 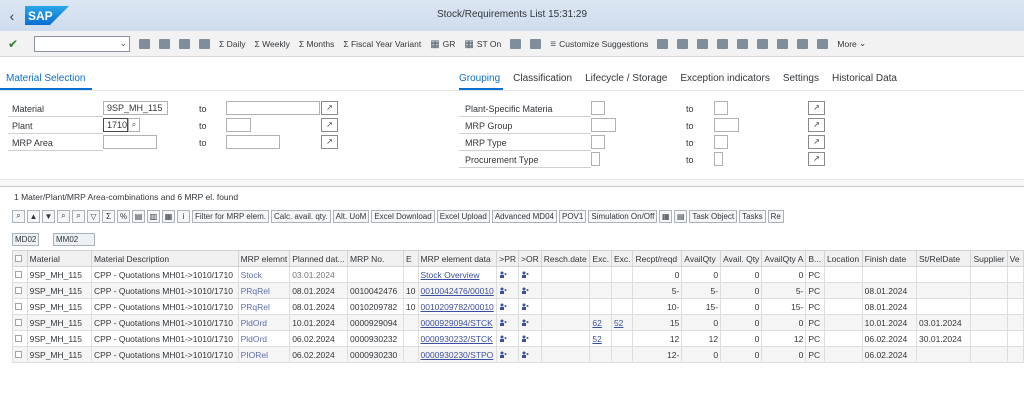 I want to click on advanced-md04-button: Advanced MD04, so click(x=524, y=216).